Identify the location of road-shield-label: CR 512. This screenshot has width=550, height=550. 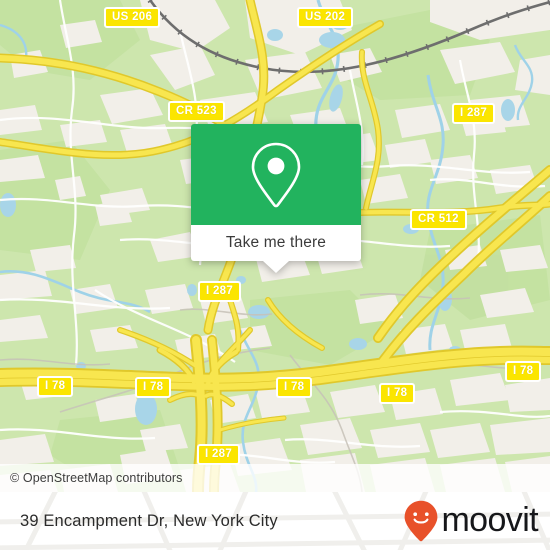
(438, 219).